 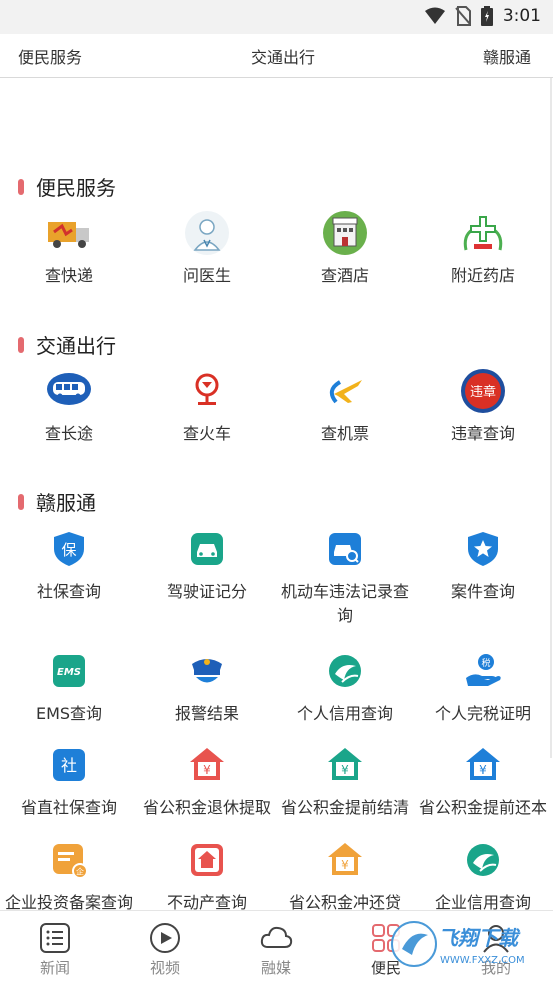 I want to click on svg-text: WWW.FXXZ.COM, so click(x=482, y=960).